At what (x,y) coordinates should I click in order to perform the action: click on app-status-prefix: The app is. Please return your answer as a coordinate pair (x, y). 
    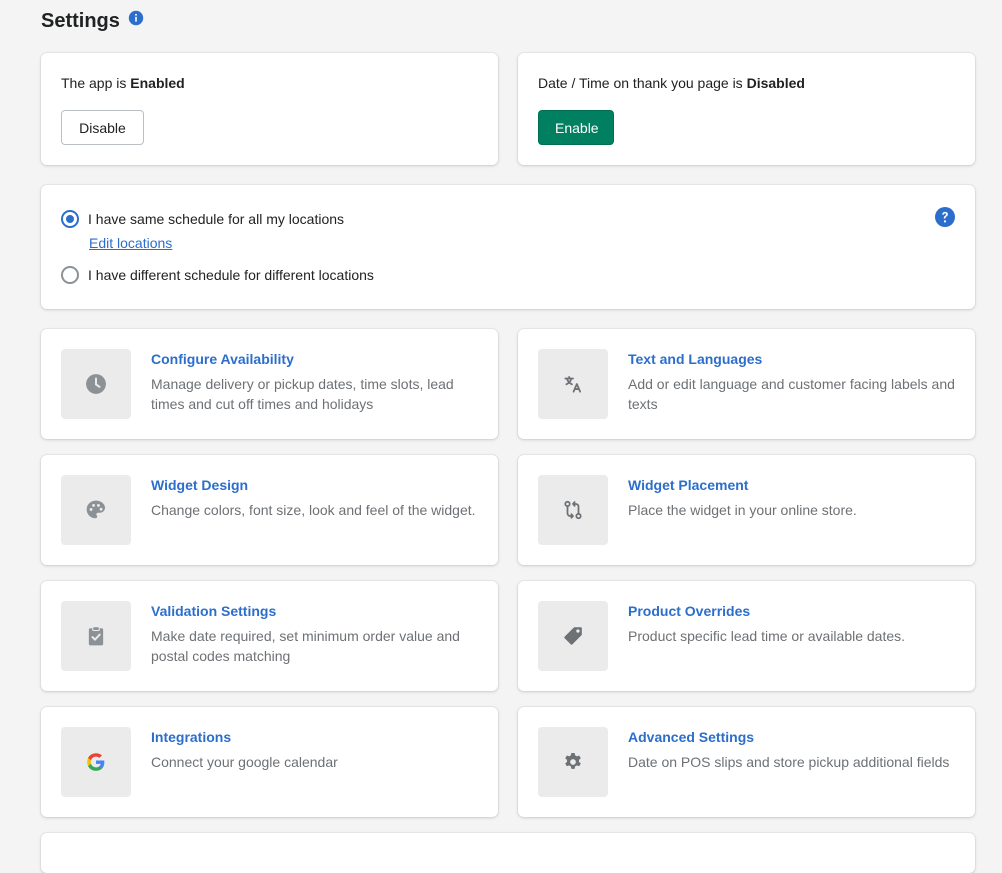
    Looking at the image, I should click on (96, 83).